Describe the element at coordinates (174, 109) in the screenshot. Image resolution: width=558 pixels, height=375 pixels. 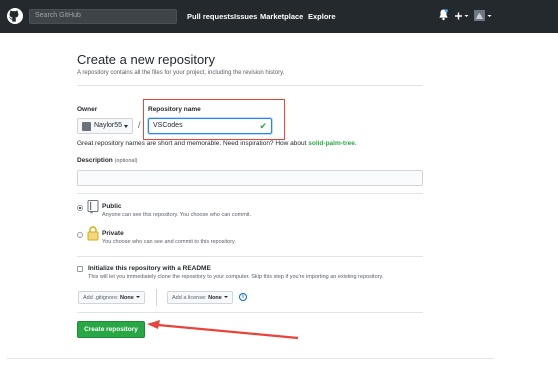
I see `repo-name-label: Repository name` at that location.